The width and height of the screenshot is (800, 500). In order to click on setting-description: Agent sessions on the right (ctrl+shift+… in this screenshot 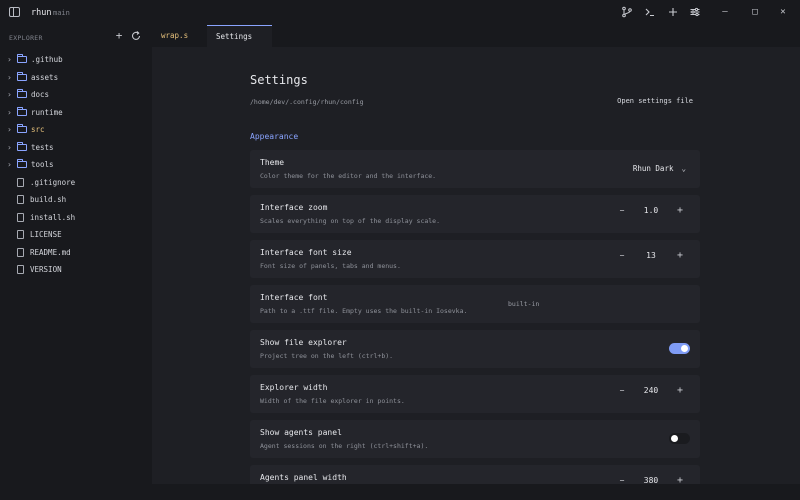, I will do `click(344, 446)`.